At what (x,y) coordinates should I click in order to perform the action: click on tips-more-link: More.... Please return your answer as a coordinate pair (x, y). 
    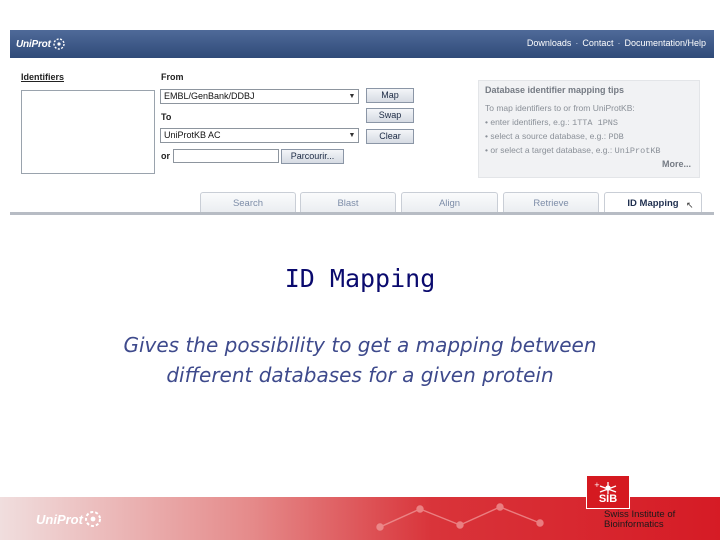
    Looking at the image, I should click on (676, 164).